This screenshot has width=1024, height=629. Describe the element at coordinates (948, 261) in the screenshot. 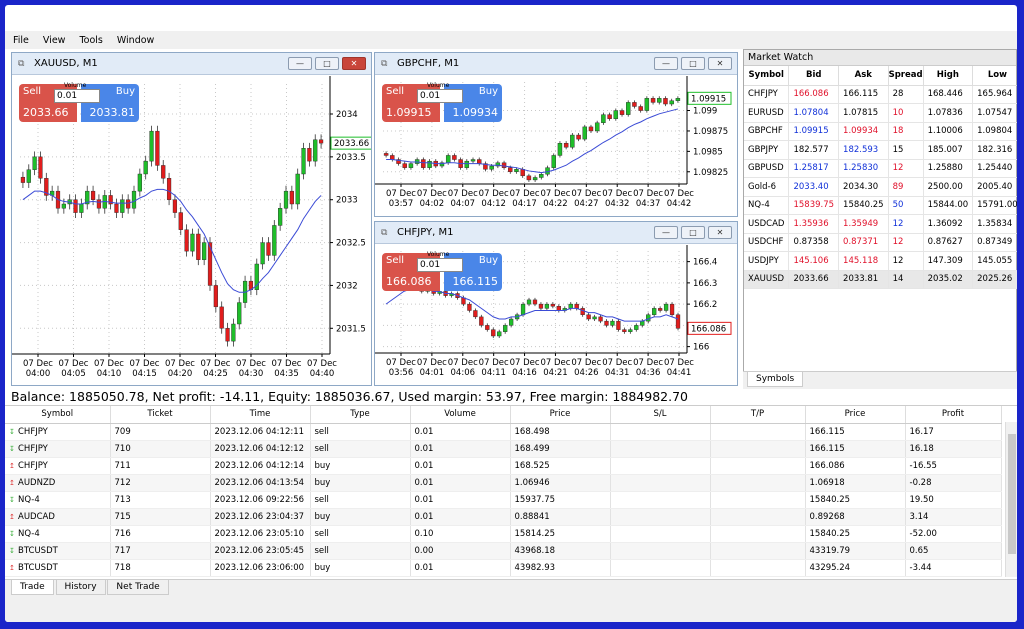

I see `cell-high: 147.309` at that location.